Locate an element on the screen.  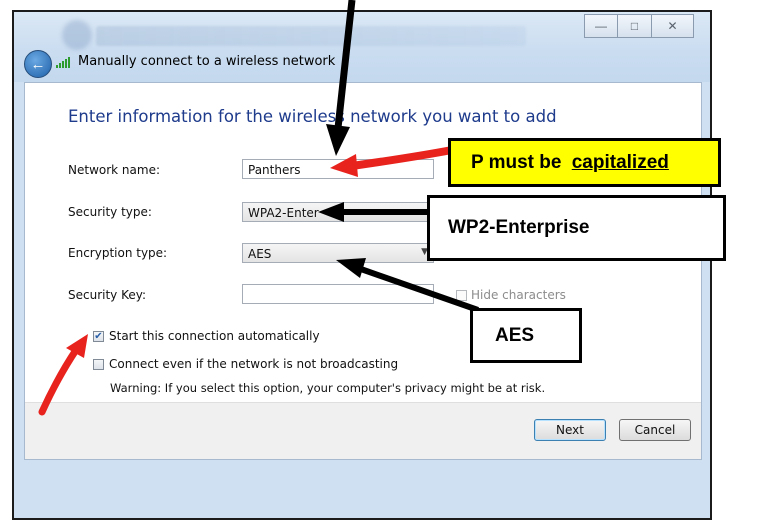
callout-security-type-text: WP2-Enterprise is located at coordinates (519, 227).